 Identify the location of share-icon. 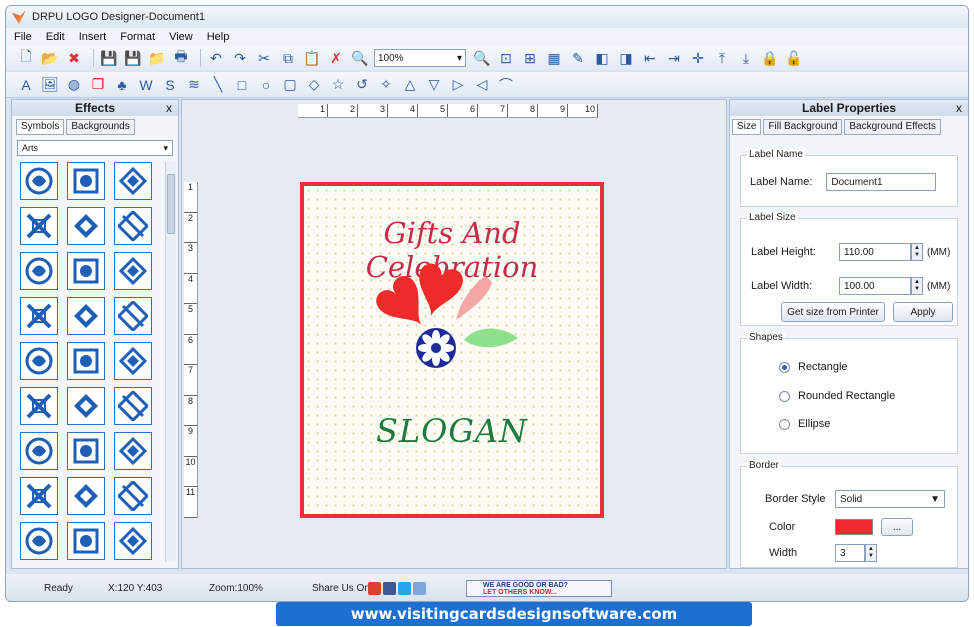
(419, 588).